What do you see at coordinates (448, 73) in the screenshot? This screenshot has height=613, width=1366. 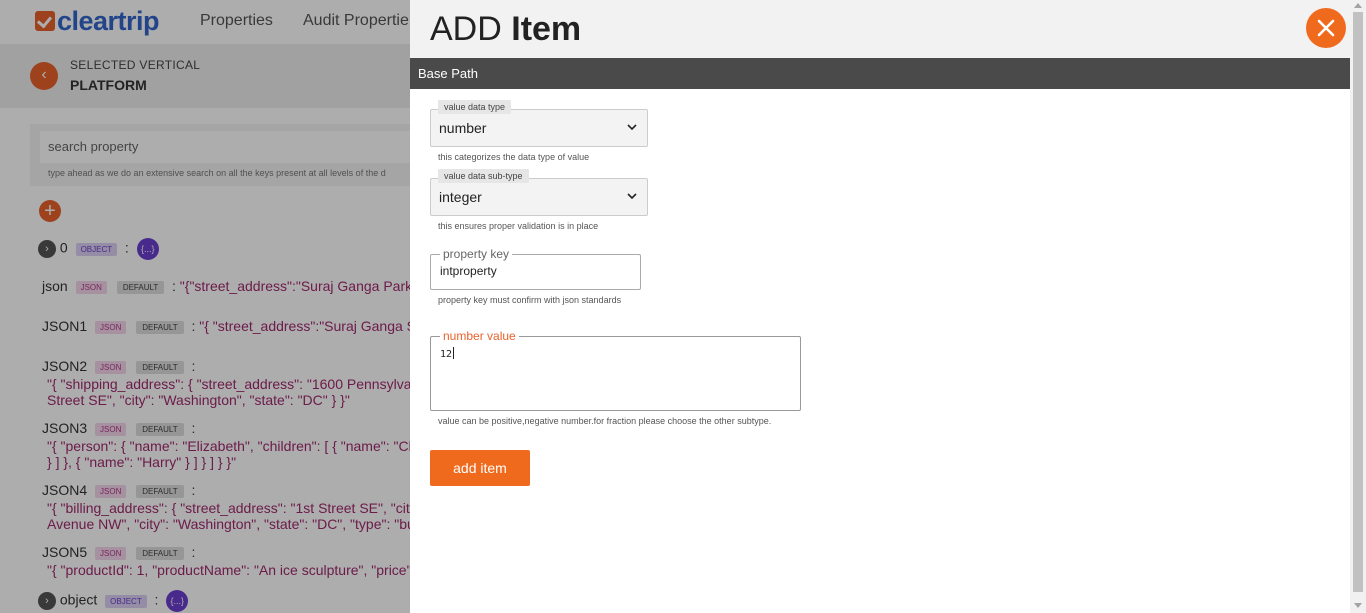 I see `base-path-label: Base Path` at bounding box center [448, 73].